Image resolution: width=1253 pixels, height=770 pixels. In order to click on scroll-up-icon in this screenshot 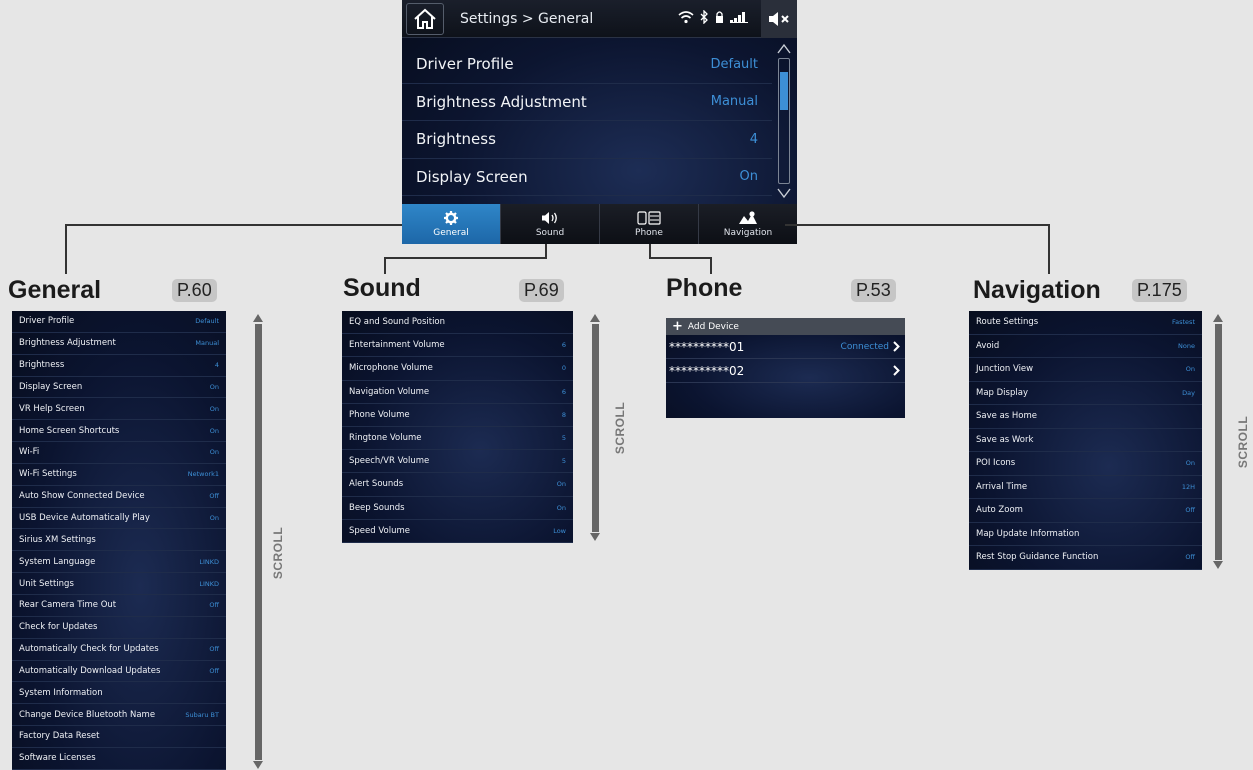, I will do `click(784, 49)`.